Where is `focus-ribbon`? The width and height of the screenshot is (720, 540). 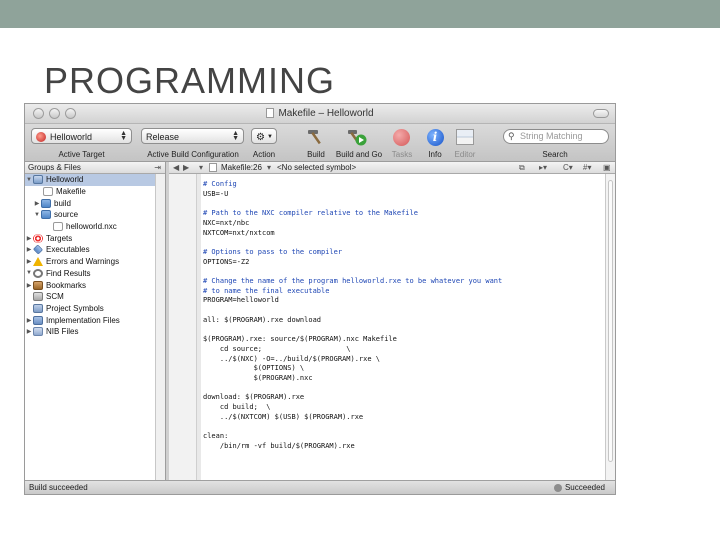
focus-ribbon is located at coordinates (199, 327).